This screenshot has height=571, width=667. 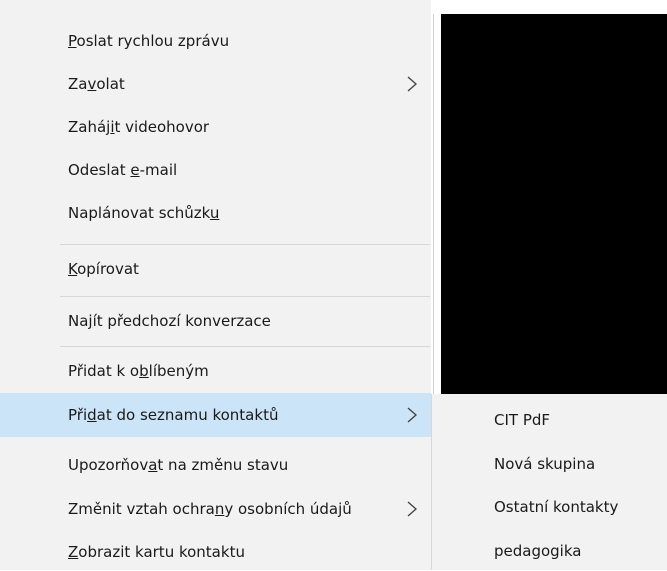 I want to click on menu-item-label: Přidat do seznamu kontaktů, so click(x=173, y=415).